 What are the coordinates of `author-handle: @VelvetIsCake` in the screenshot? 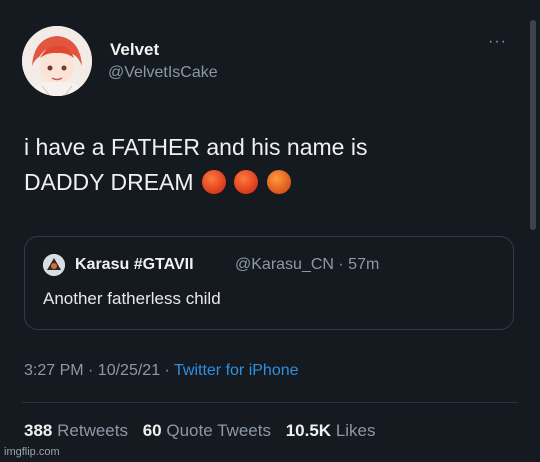 It's located at (163, 73).